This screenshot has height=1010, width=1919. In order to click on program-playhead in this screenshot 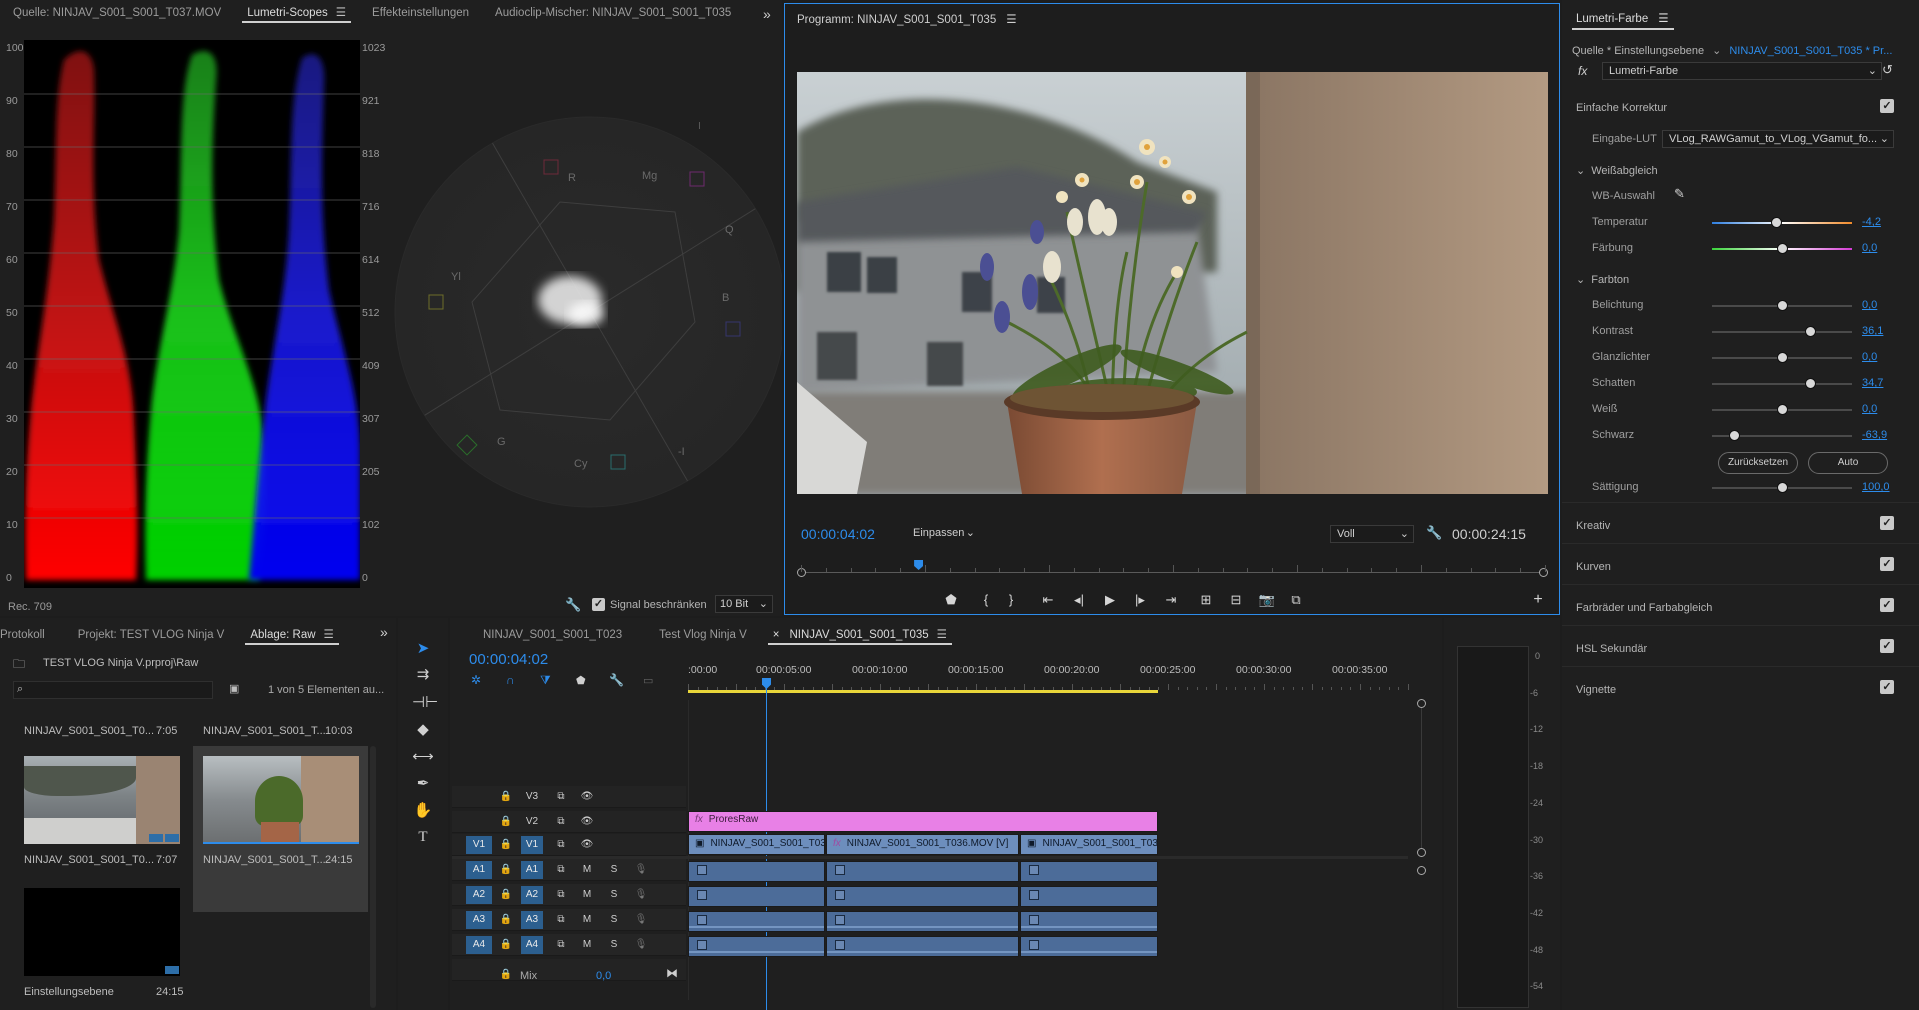, I will do `click(919, 565)`.